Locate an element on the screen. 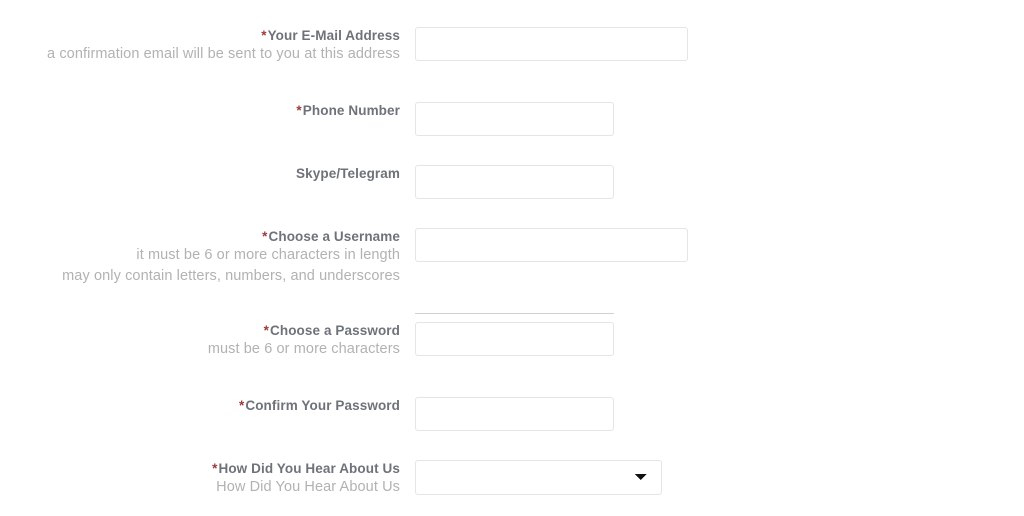 The height and width of the screenshot is (516, 1024). confirm-password-label: *Confirm Your Password is located at coordinates (200, 405).